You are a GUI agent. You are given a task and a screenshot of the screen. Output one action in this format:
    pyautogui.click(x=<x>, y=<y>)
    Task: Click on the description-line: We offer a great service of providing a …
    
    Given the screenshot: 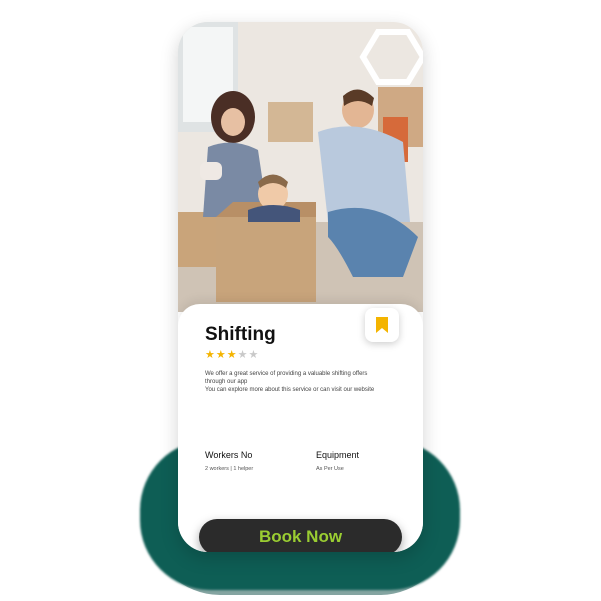 What is the action you would take?
    pyautogui.click(x=286, y=374)
    